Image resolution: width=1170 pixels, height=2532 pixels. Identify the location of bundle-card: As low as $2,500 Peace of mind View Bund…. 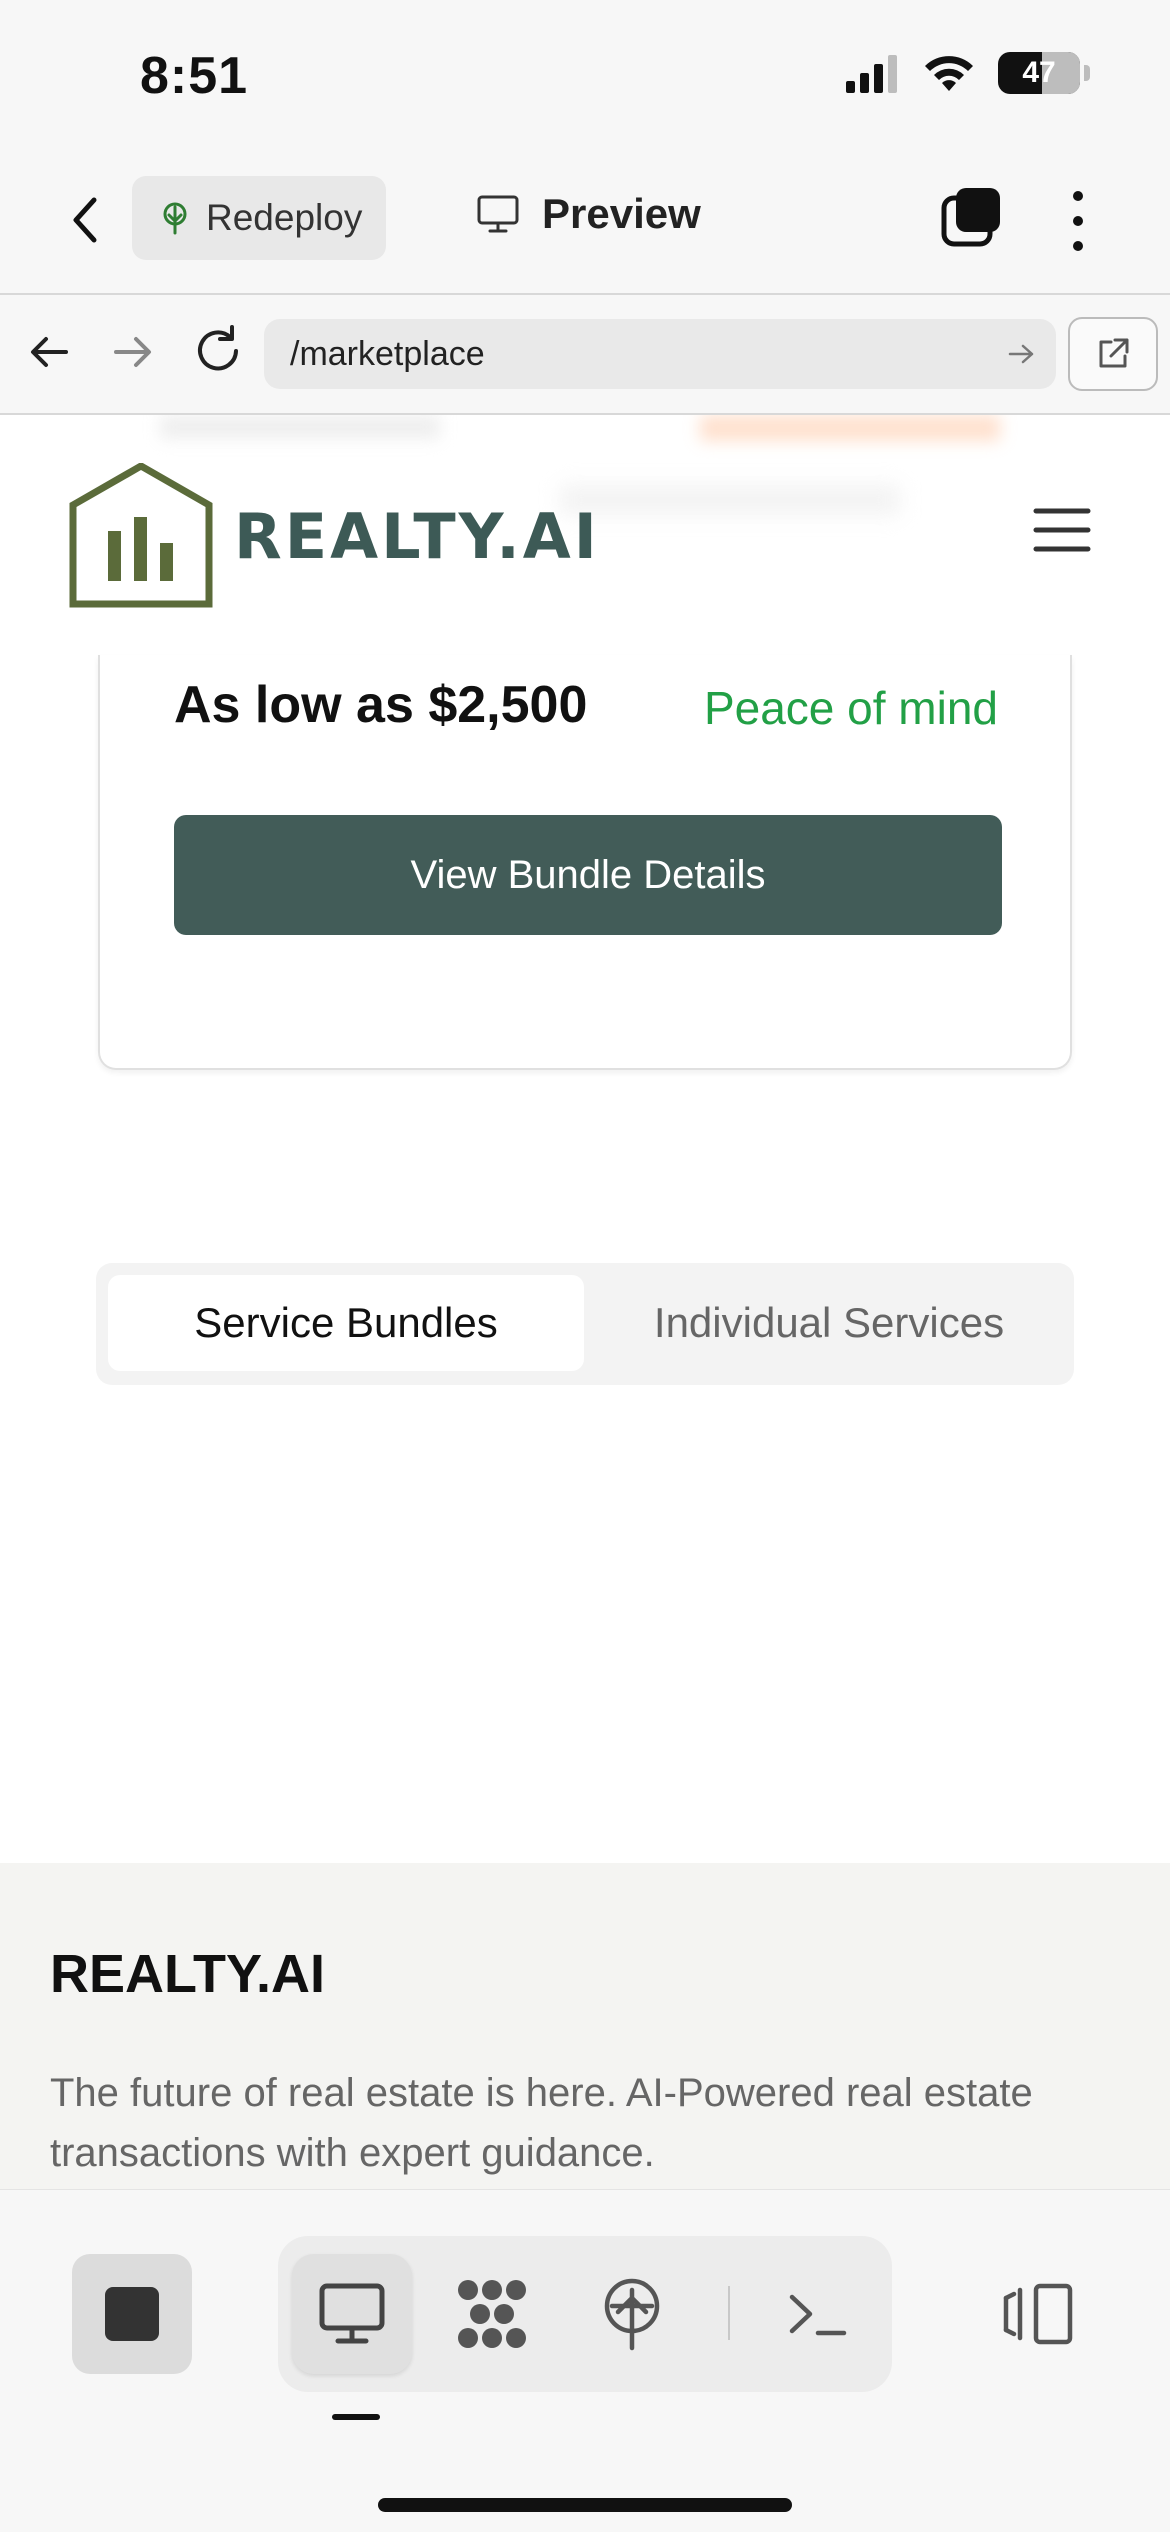
(585, 862).